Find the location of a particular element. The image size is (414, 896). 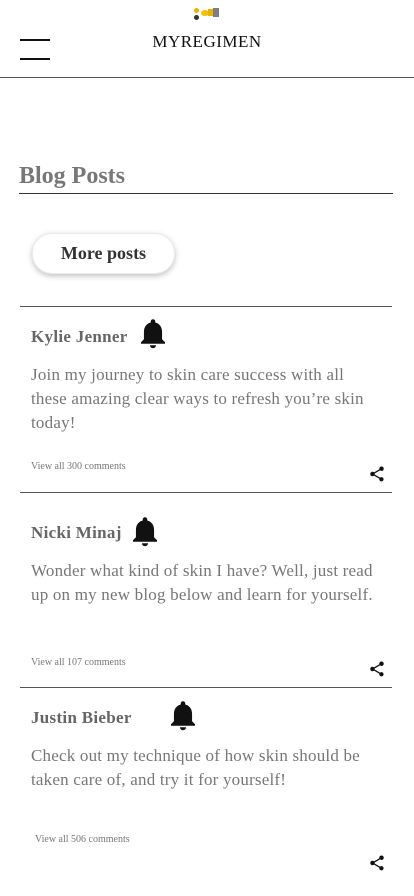

post-author: Justin Bieber is located at coordinates (81, 718).